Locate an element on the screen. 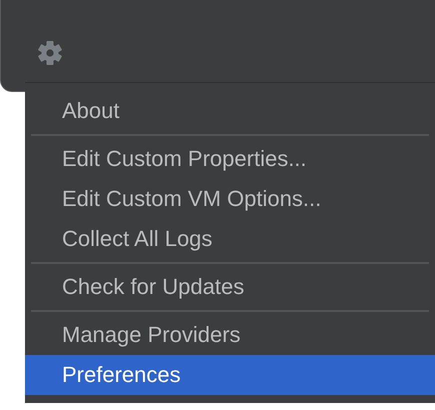 The height and width of the screenshot is (410, 435). settings-icon is located at coordinates (50, 53).